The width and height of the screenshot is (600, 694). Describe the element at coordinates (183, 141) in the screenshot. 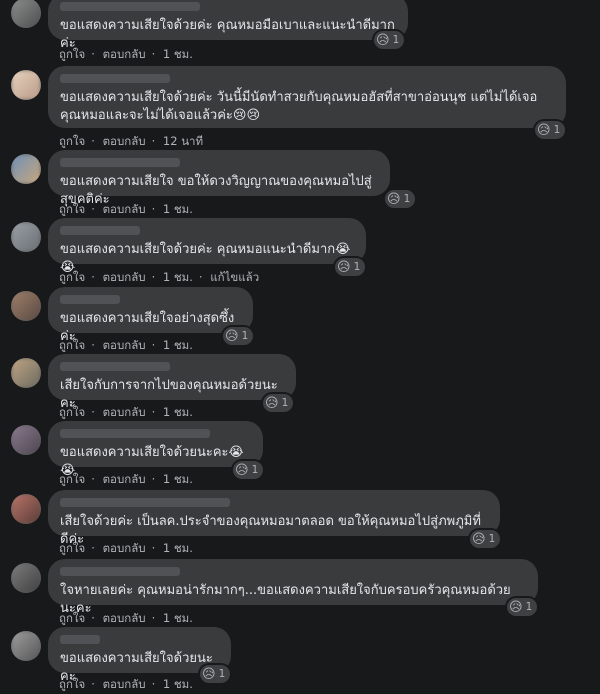

I see `comment-timestamp: 12 นาที` at that location.